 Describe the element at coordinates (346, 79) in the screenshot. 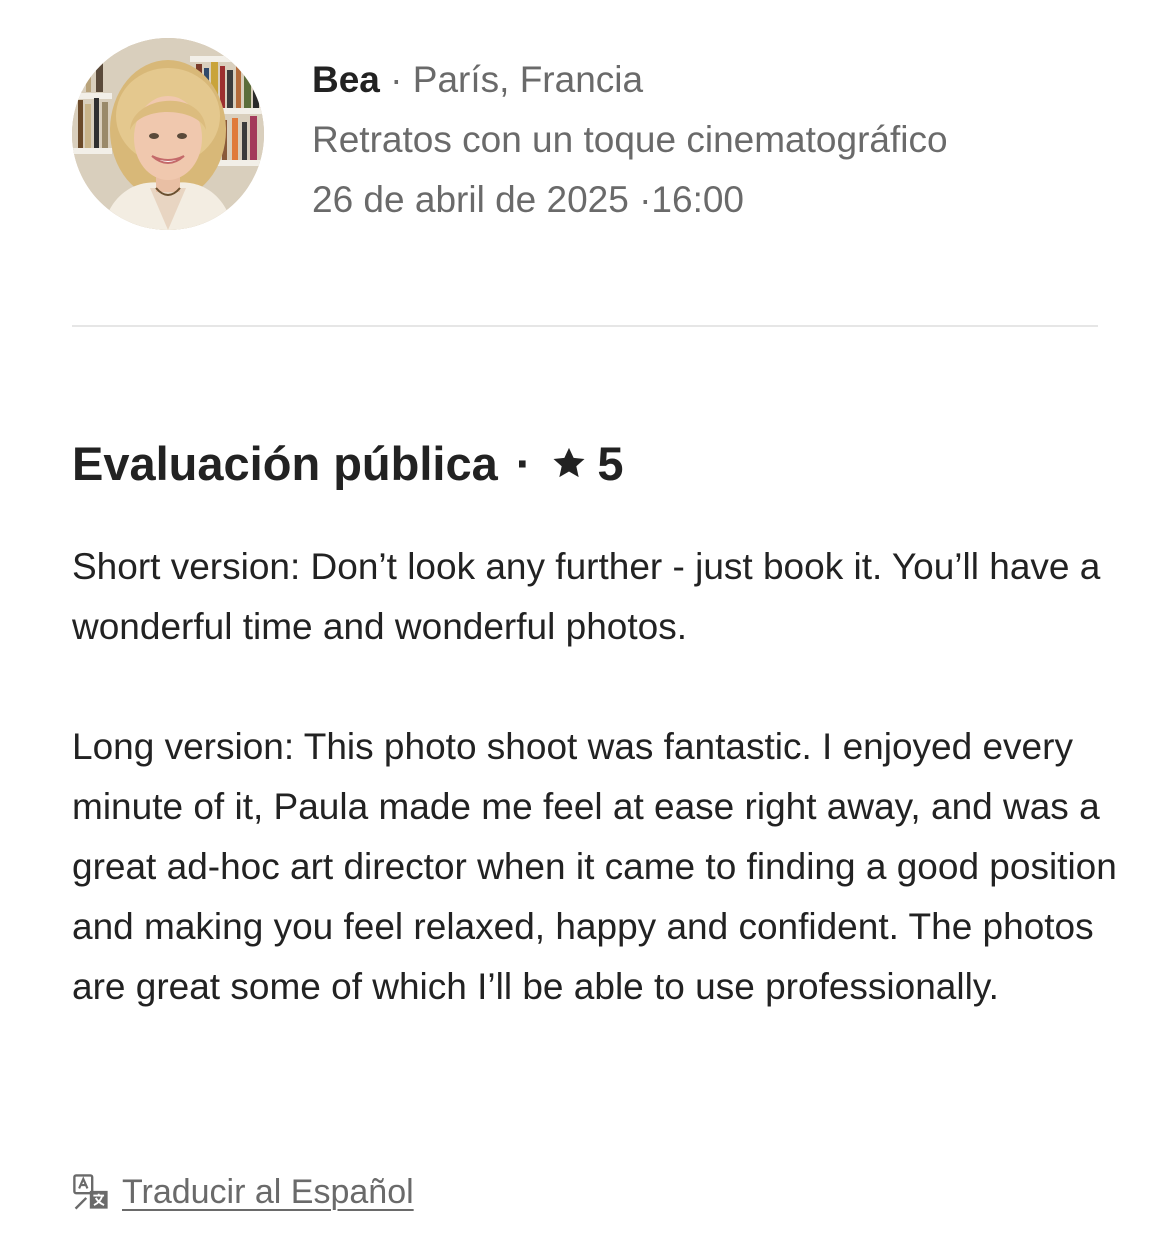

I see `host-name: Bea` at that location.